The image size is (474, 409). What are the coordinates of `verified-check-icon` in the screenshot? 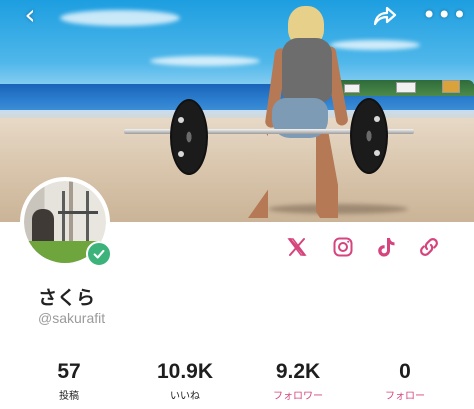 It's located at (99, 254).